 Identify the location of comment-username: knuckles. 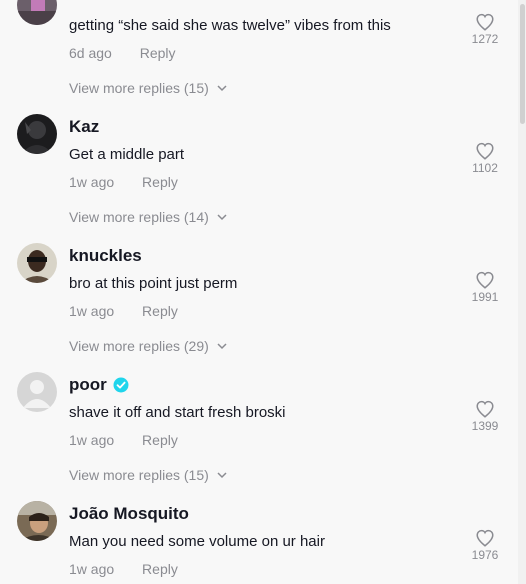
(105, 256).